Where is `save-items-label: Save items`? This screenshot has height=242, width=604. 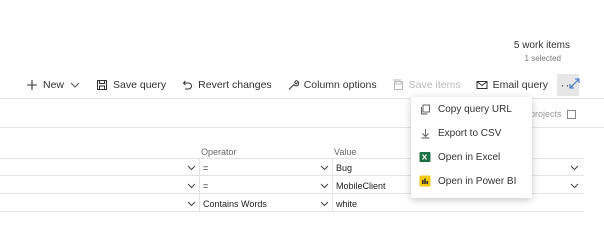 save-items-label: Save items is located at coordinates (434, 85).